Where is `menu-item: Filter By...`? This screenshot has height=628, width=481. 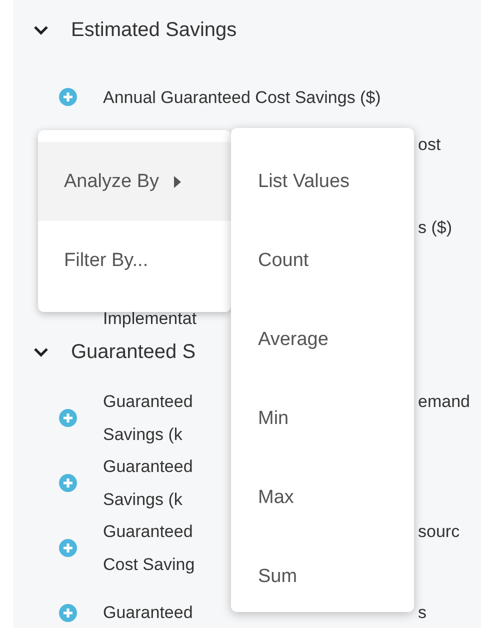
menu-item: Filter By... is located at coordinates (134, 260).